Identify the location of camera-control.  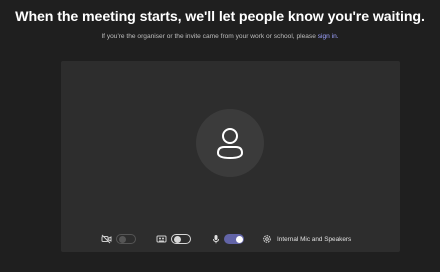
(118, 239).